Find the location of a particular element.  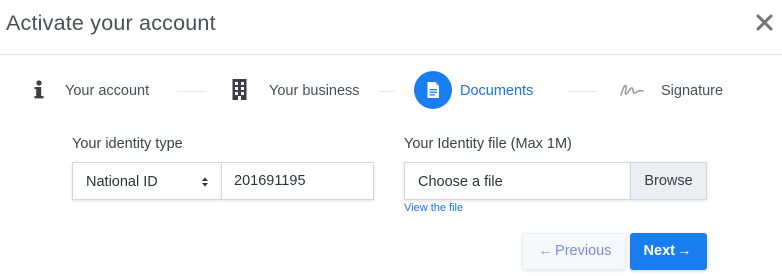

identity-type-select: National ID is located at coordinates (146, 181).